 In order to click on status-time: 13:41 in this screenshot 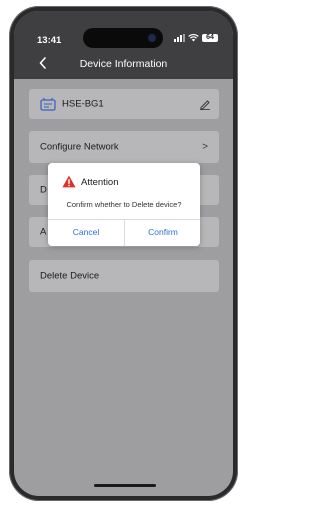, I will do `click(49, 40)`.